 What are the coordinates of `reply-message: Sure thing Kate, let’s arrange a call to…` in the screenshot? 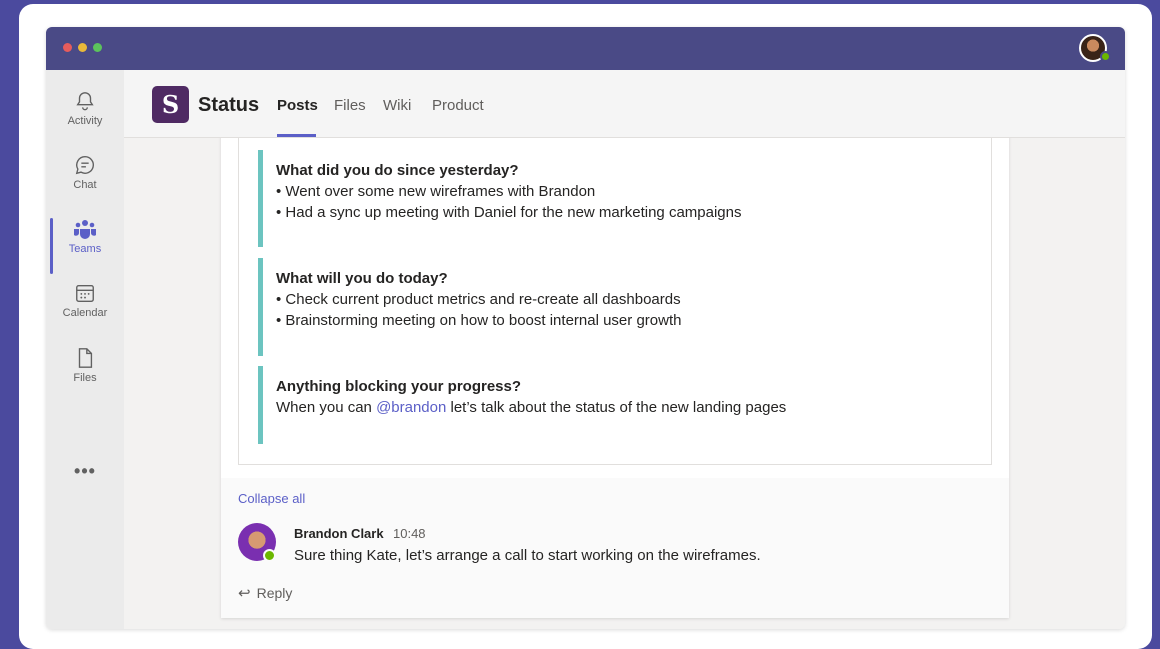 It's located at (527, 555).